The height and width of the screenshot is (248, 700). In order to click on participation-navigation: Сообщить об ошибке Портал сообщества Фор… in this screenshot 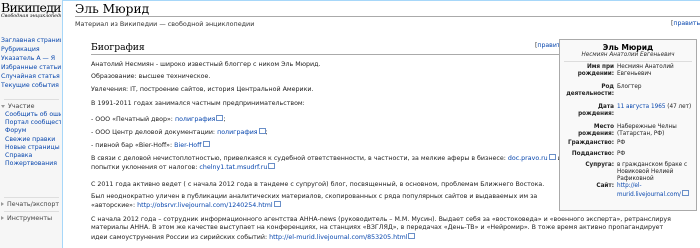, I will do `click(33, 139)`.